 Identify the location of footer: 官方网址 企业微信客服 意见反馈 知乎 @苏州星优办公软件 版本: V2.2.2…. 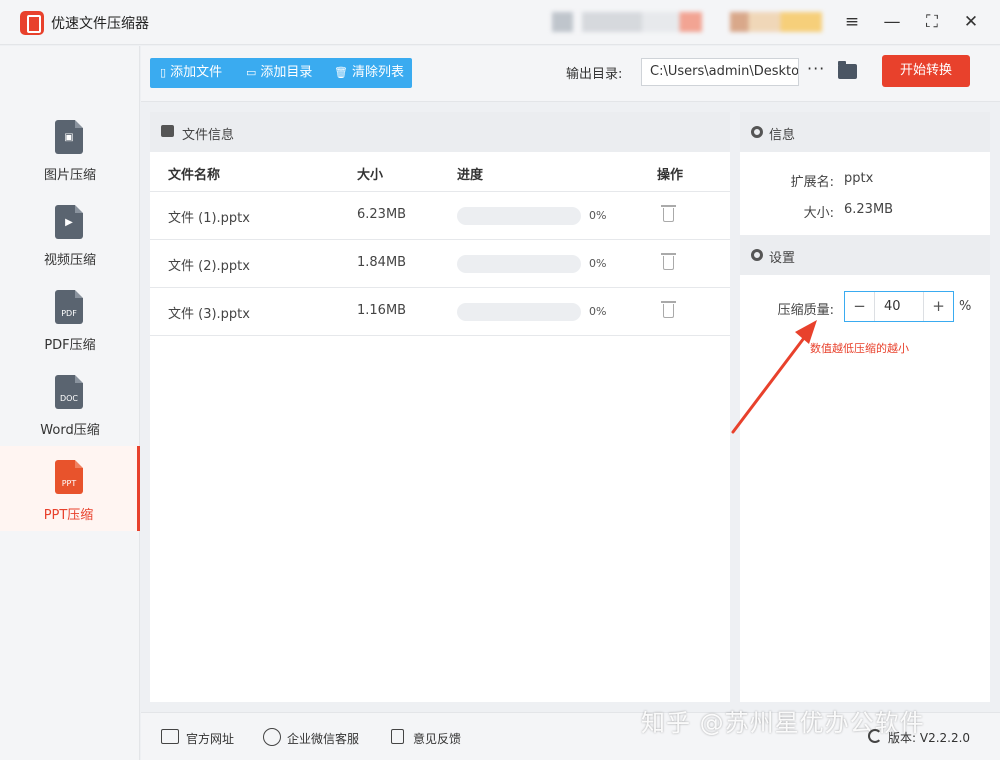
(570, 734).